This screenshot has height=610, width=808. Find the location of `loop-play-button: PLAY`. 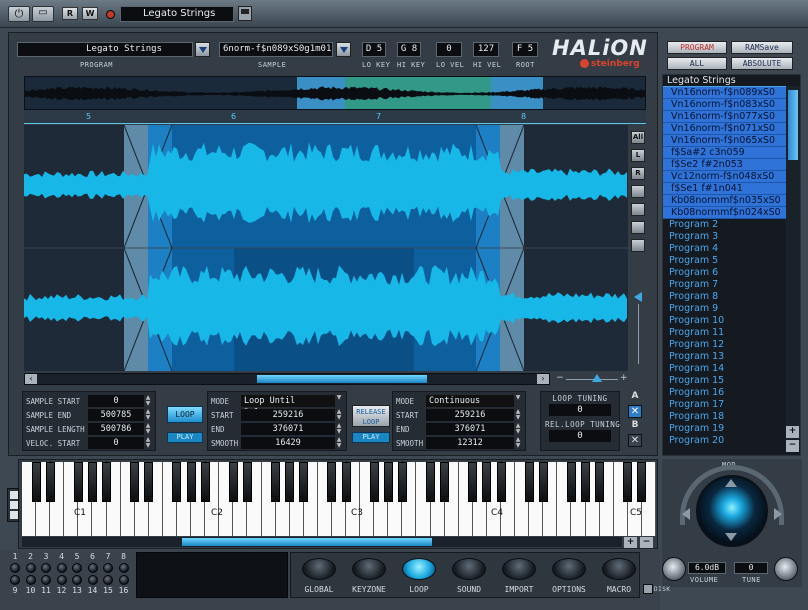

loop-play-button: PLAY is located at coordinates (185, 437).